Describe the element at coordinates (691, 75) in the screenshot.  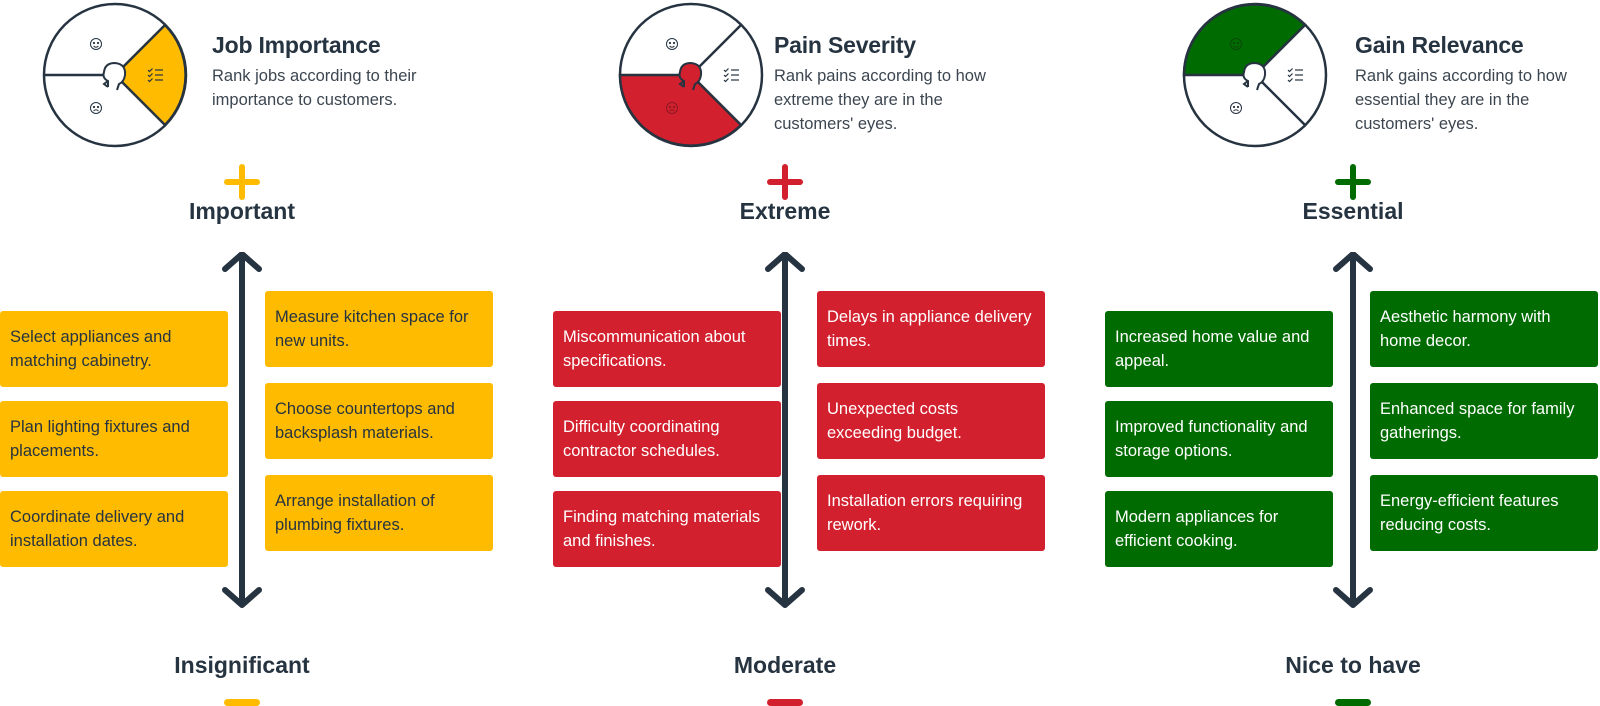
I see `customer-profile-wheel-pains` at that location.